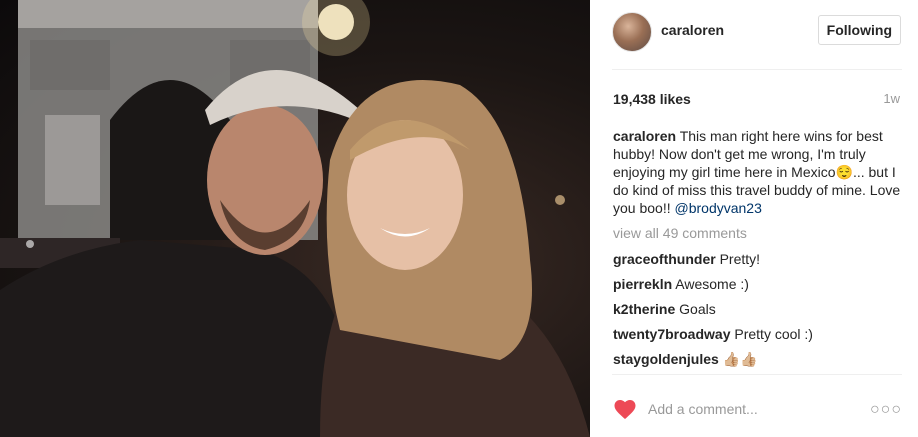 The image size is (918, 437). Describe the element at coordinates (692, 30) in the screenshot. I see `author-username: caraloren` at that location.